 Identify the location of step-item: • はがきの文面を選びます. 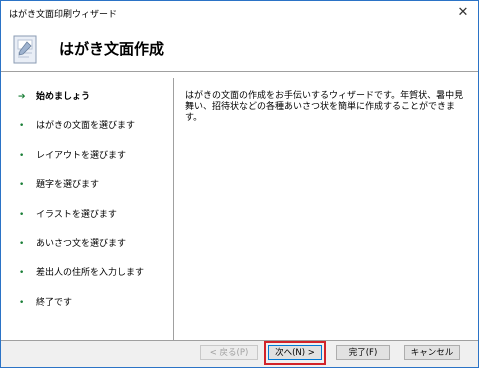
(87, 126).